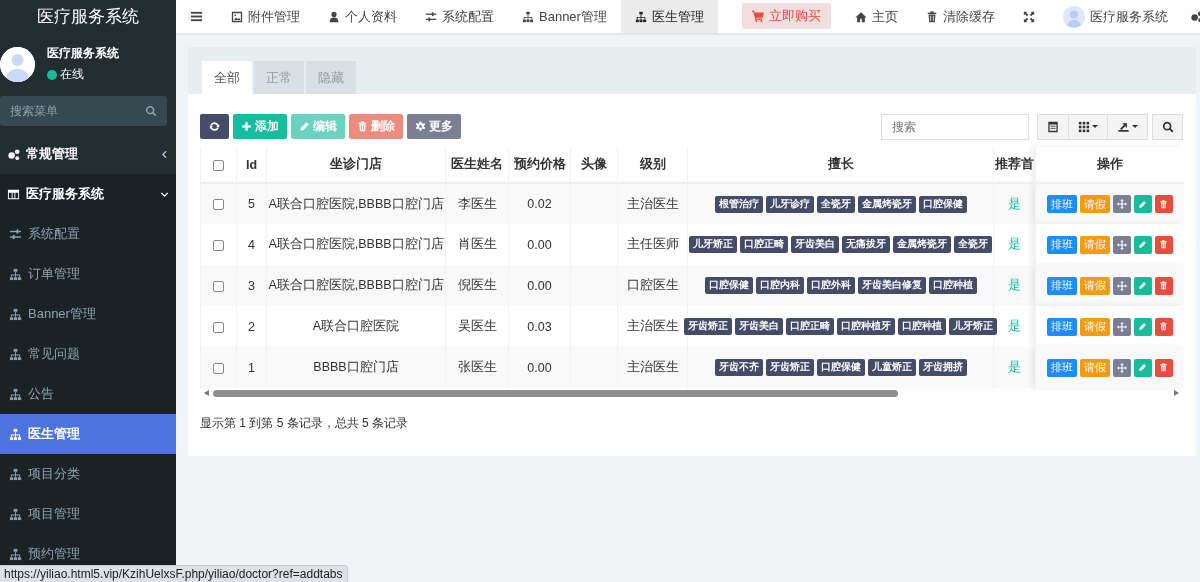 The height and width of the screenshot is (582, 1200). What do you see at coordinates (955, 126) in the screenshot?
I see `search-field: 搜索` at bounding box center [955, 126].